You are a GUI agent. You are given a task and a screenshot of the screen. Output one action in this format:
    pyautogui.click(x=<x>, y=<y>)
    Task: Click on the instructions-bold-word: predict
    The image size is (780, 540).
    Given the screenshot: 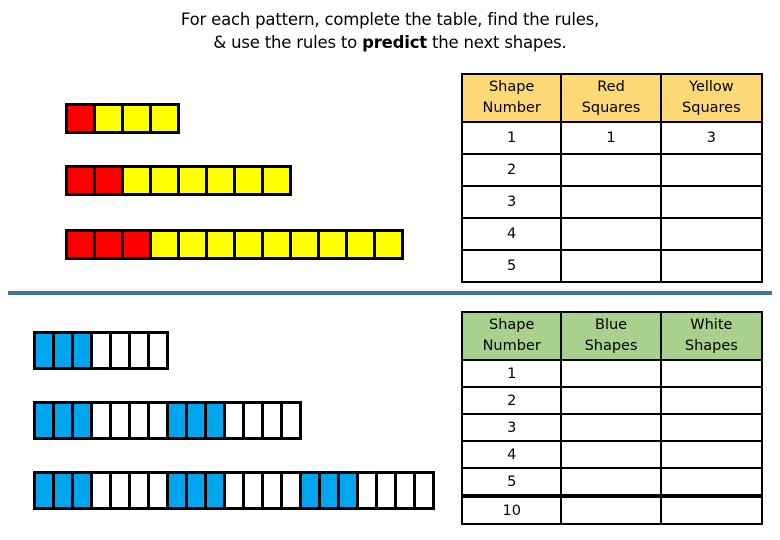 What is the action you would take?
    pyautogui.click(x=394, y=42)
    